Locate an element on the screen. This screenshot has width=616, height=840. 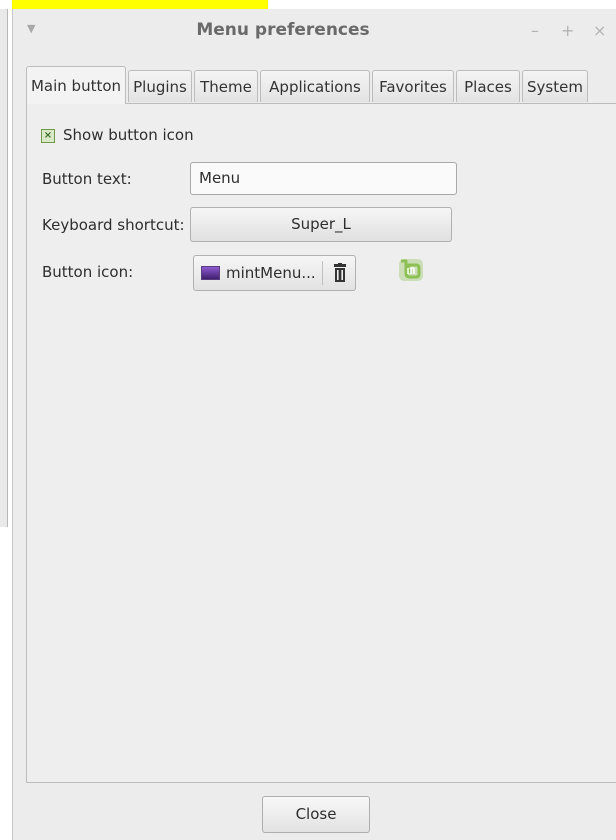
keyboard-shortcut-button: Super_L is located at coordinates (321, 224).